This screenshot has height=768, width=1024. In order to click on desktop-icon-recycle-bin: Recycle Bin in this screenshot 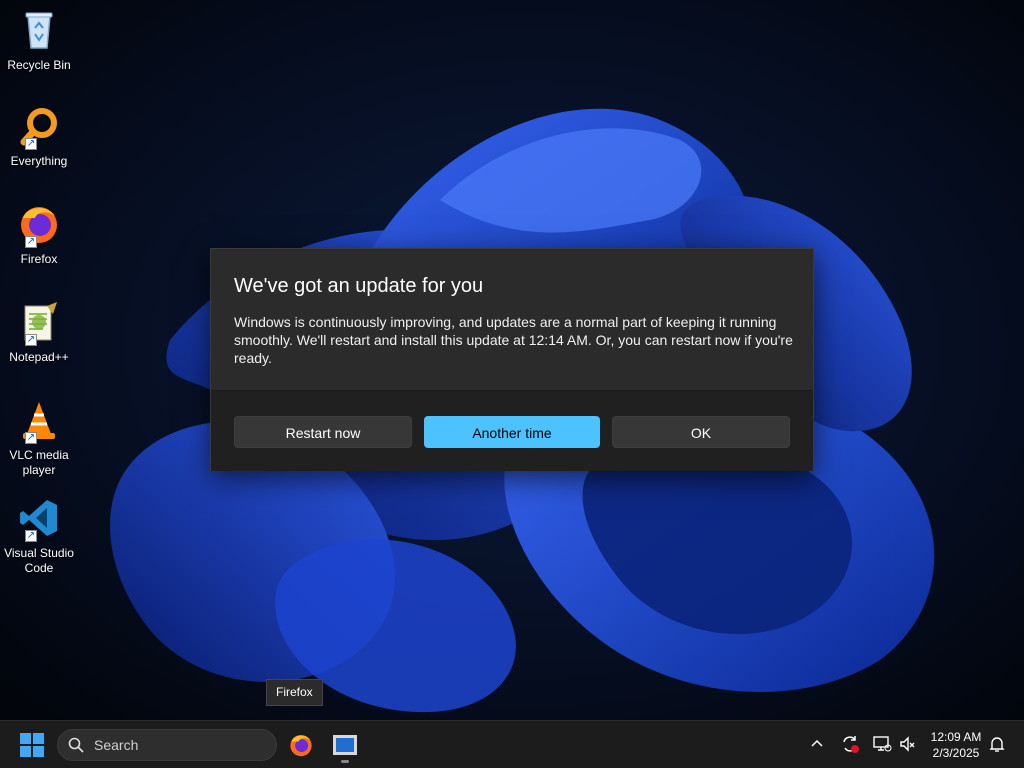, I will do `click(39, 40)`.